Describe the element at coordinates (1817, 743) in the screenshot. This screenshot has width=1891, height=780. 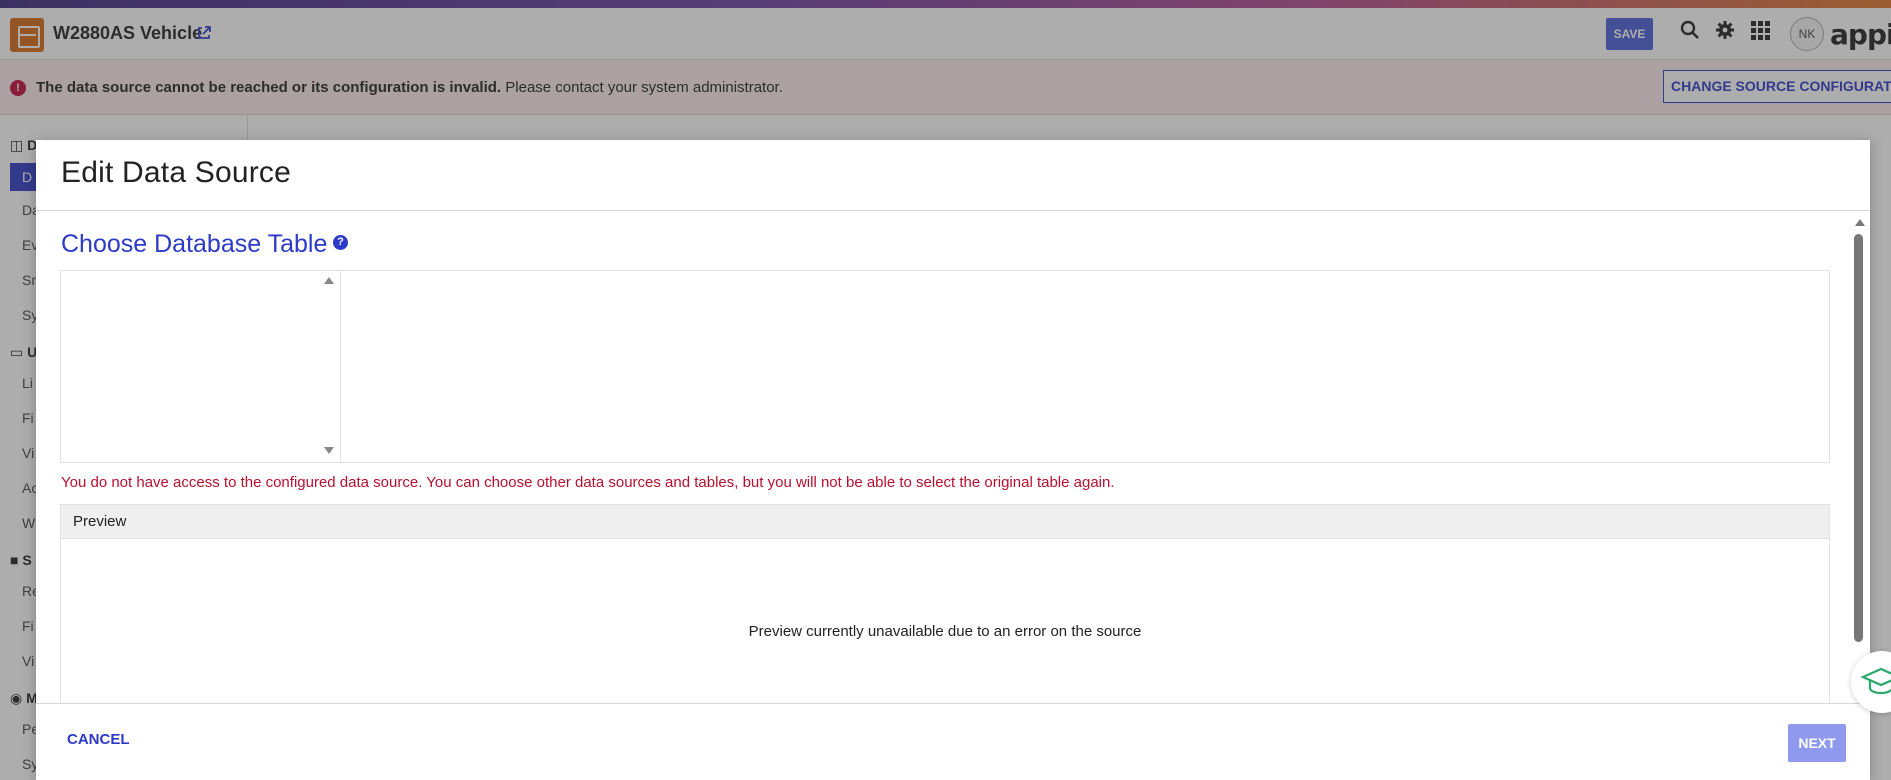
I see `next-button: NEXT` at that location.